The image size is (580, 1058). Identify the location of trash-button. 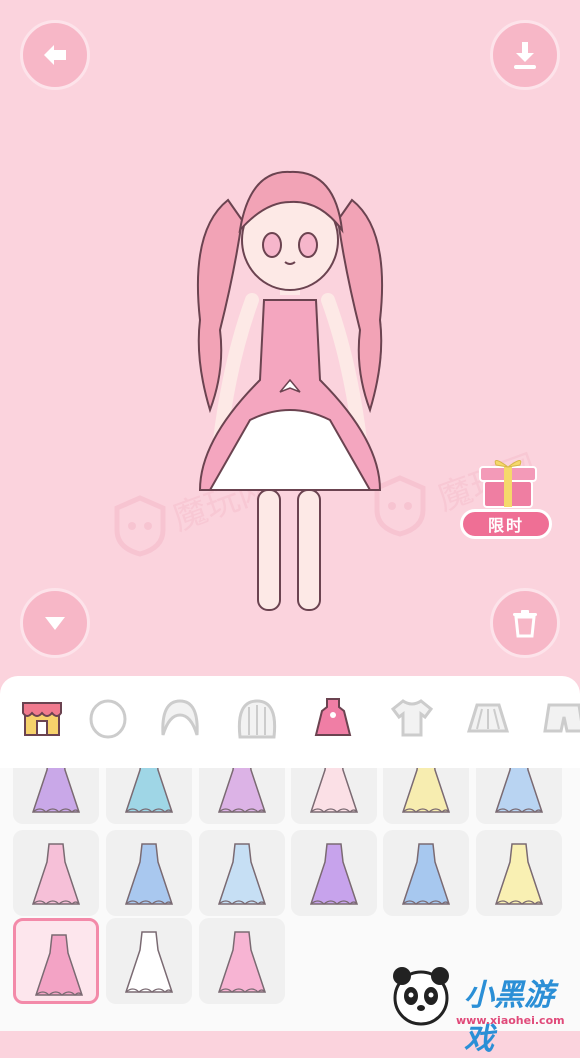
(525, 623).